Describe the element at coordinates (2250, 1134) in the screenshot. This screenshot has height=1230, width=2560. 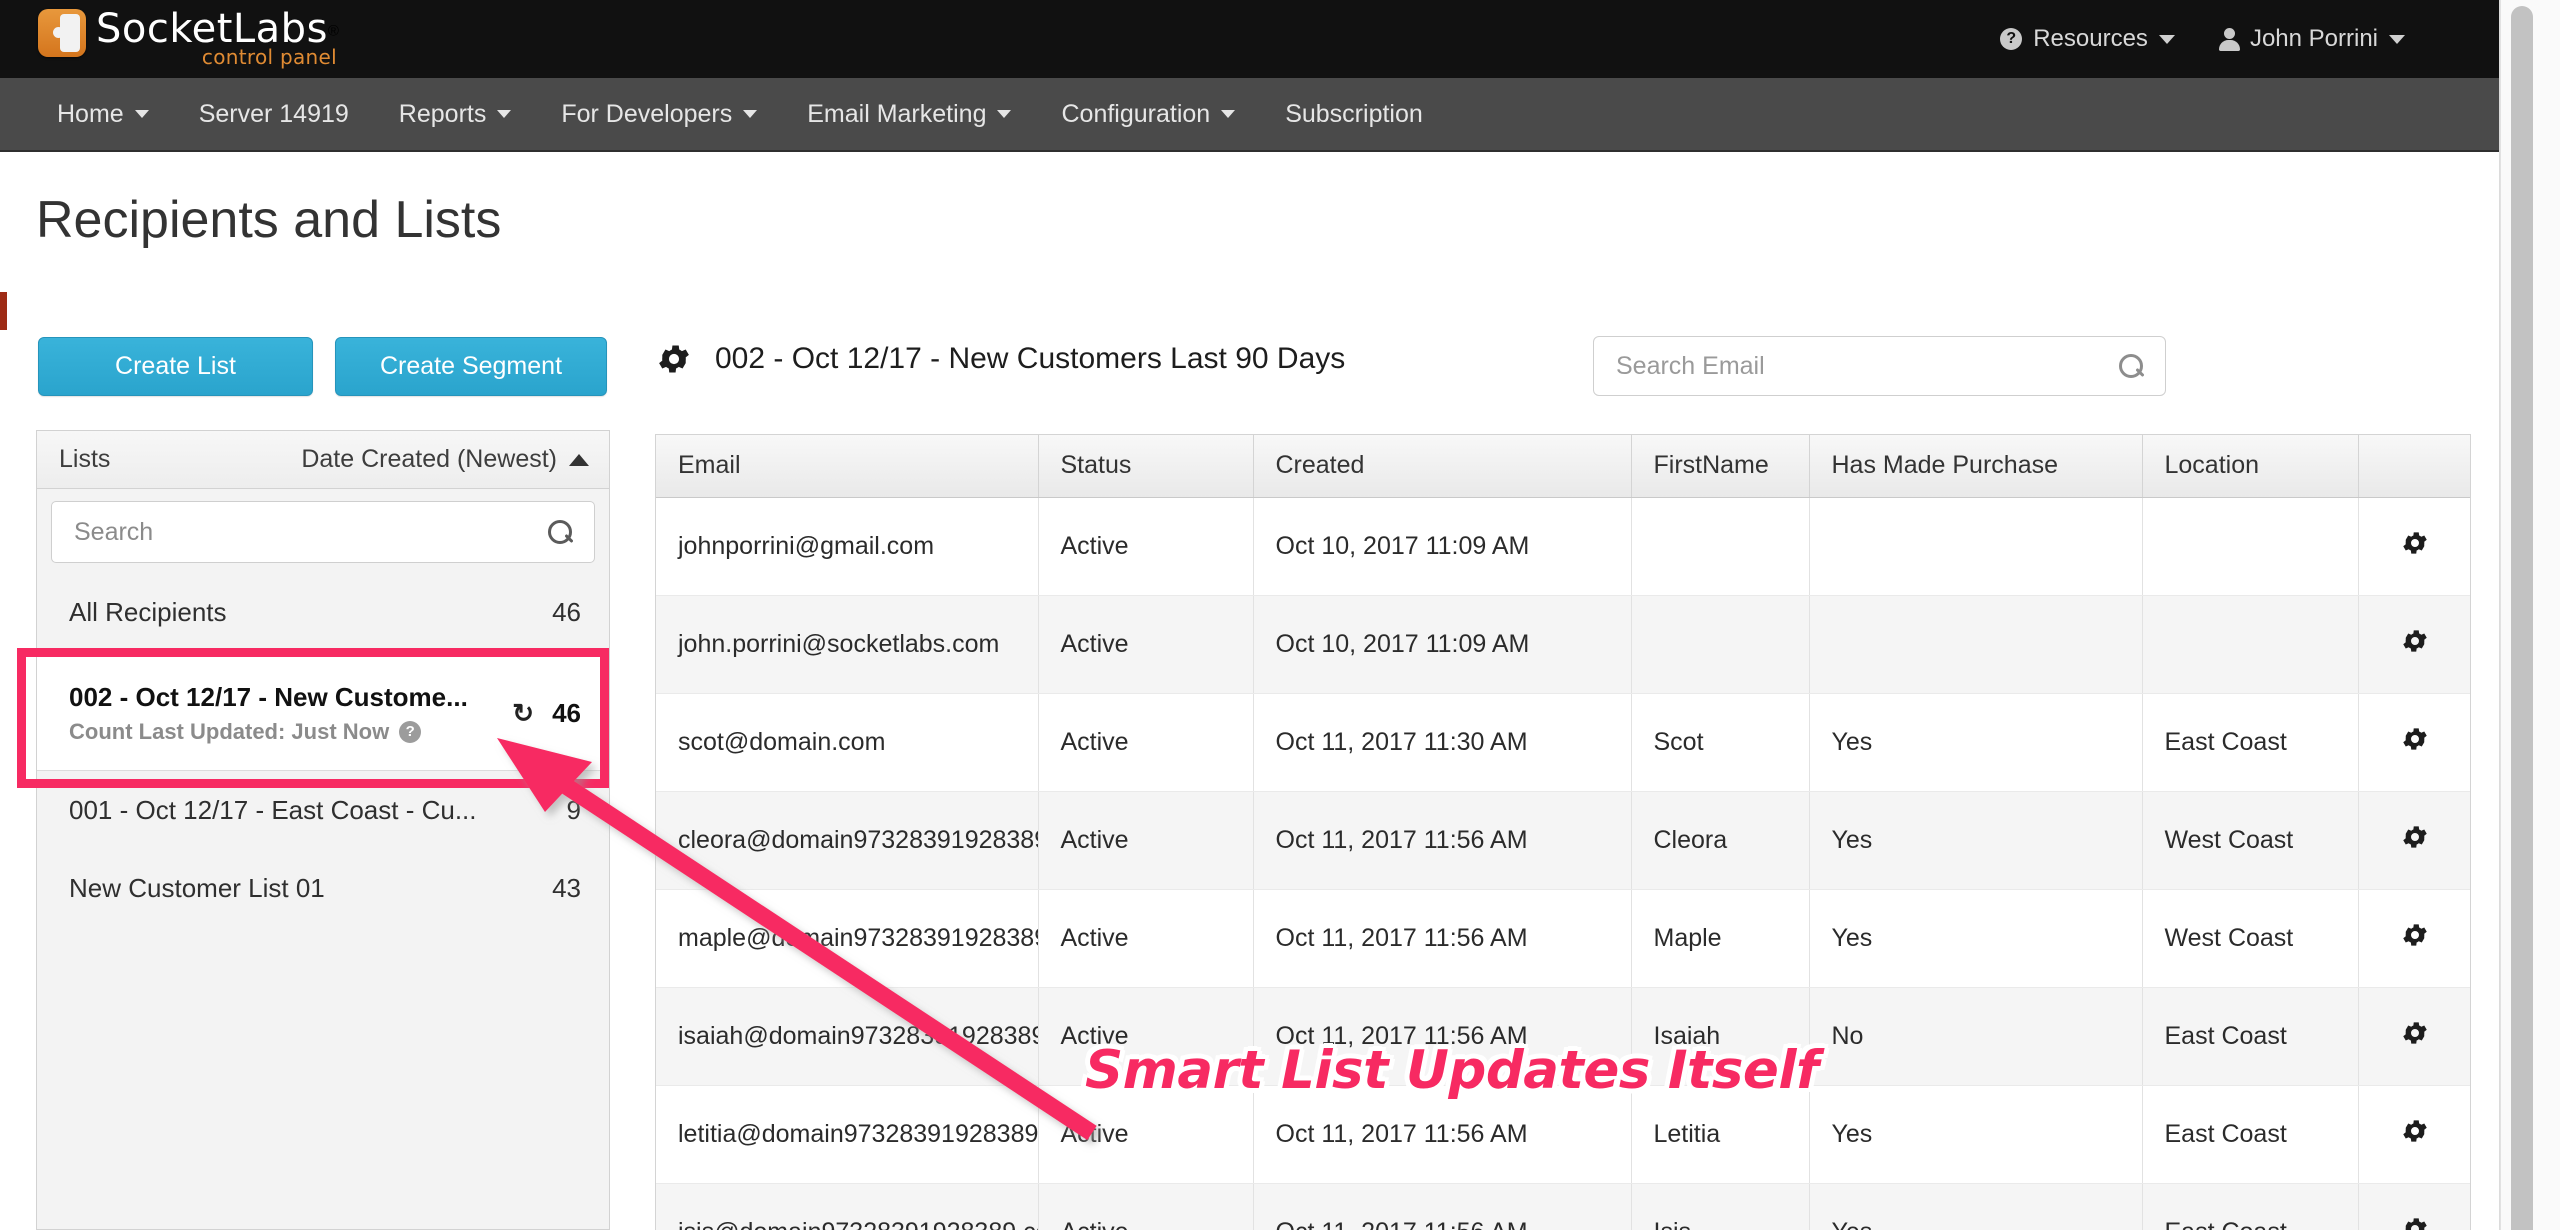
I see `cell-location: East Coast` at that location.